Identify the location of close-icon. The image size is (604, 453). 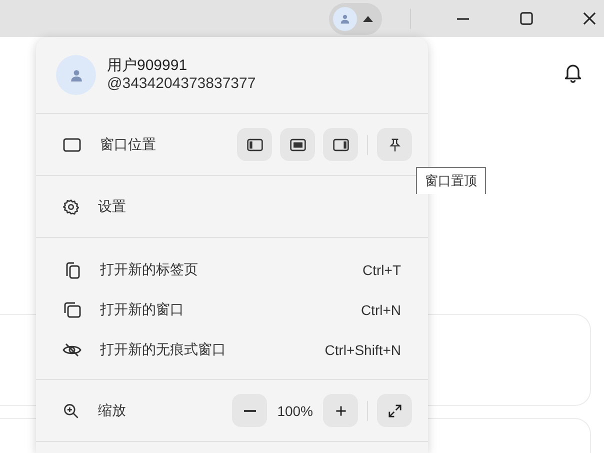
(589, 18).